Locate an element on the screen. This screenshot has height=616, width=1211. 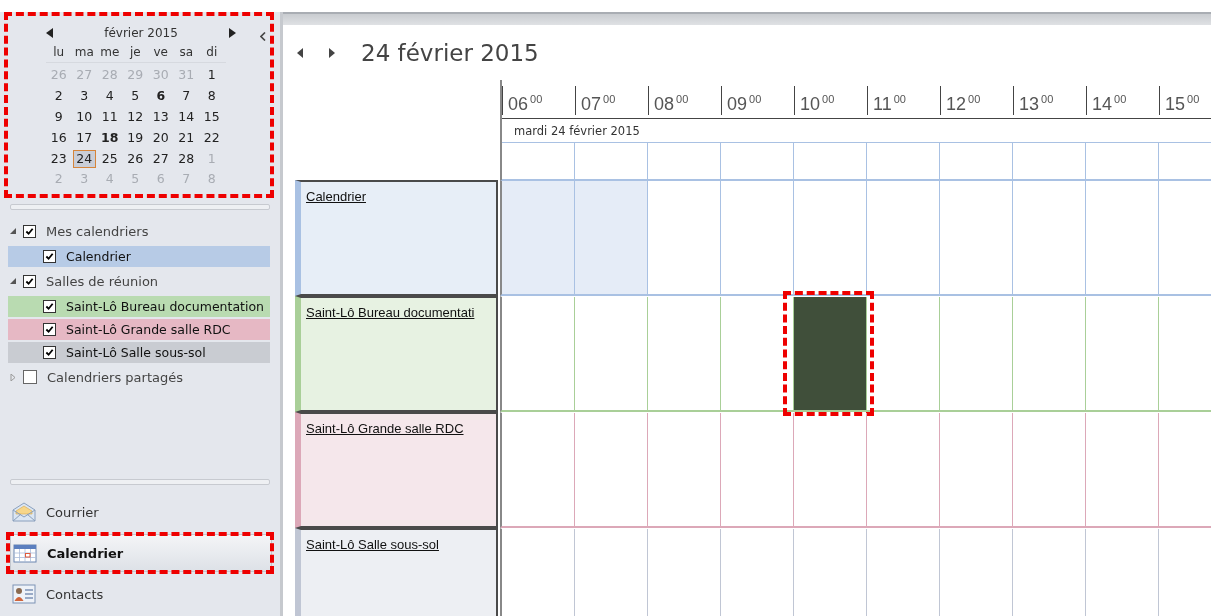
group-label: Salles de réunion is located at coordinates (102, 281).